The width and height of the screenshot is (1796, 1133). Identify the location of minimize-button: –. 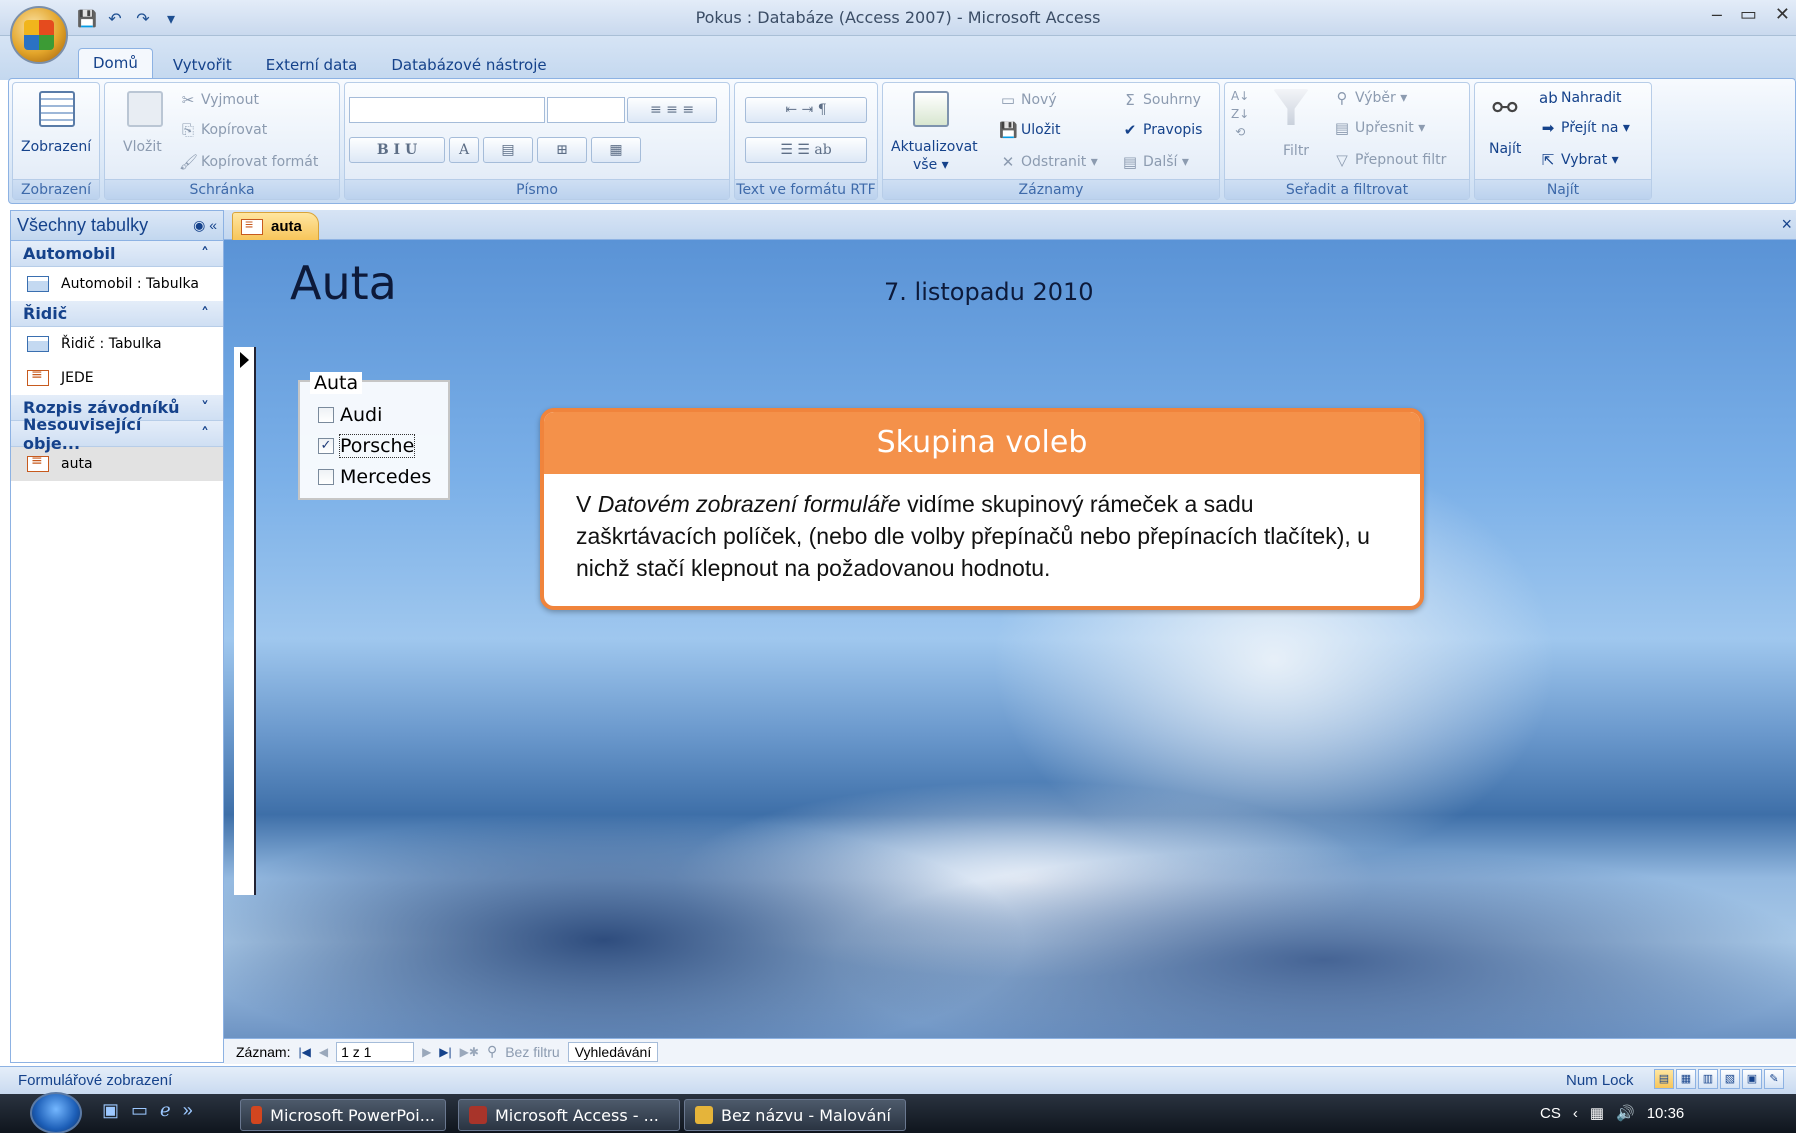
(1717, 14).